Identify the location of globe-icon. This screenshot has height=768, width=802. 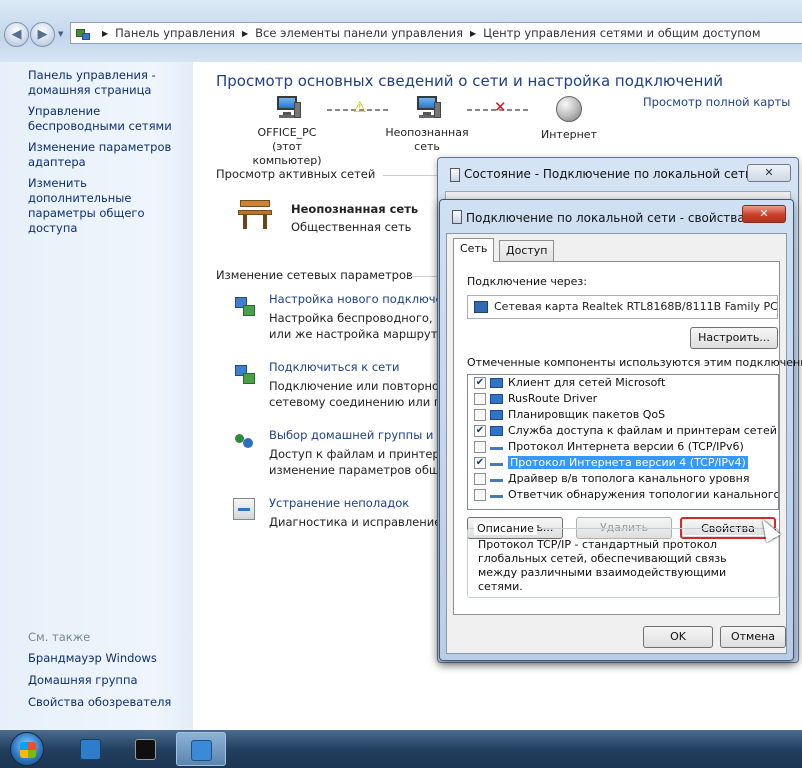
(569, 109).